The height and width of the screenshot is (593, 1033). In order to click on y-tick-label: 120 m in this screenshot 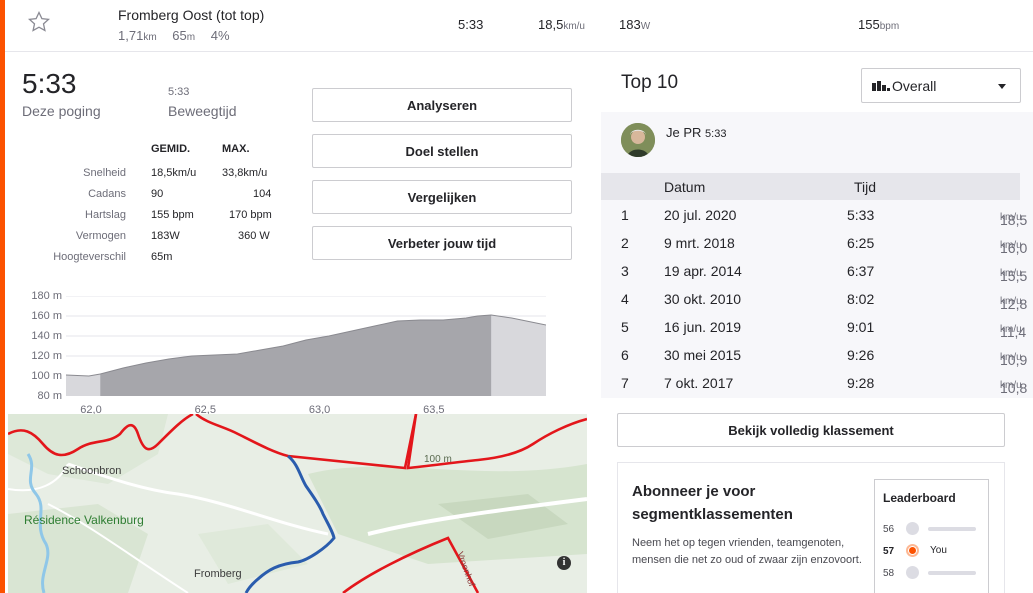, I will do `click(46, 356)`.